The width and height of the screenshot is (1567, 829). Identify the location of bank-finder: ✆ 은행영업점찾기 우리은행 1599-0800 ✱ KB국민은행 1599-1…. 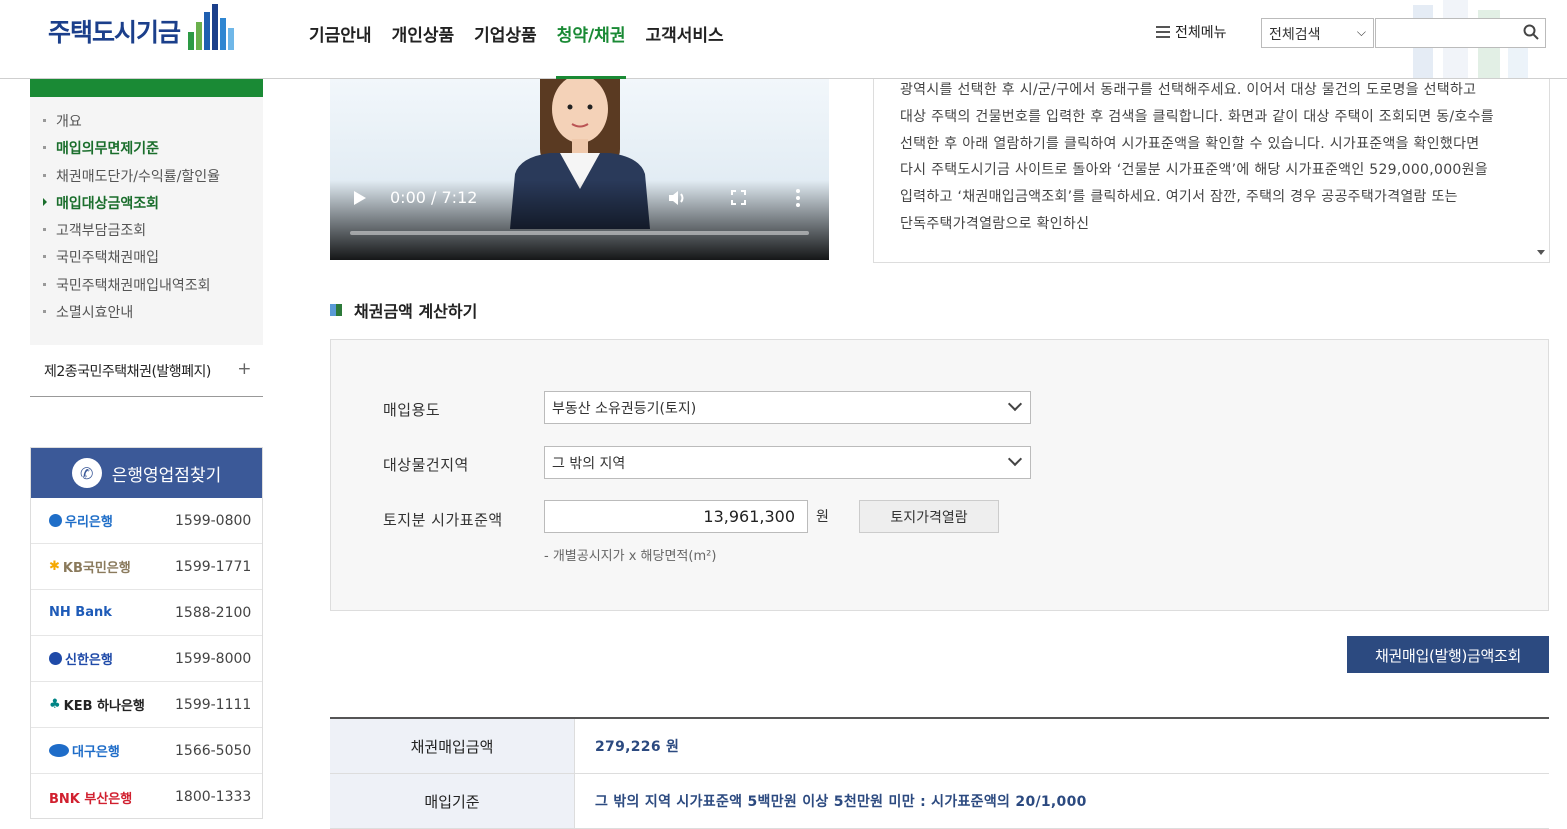
(146, 633).